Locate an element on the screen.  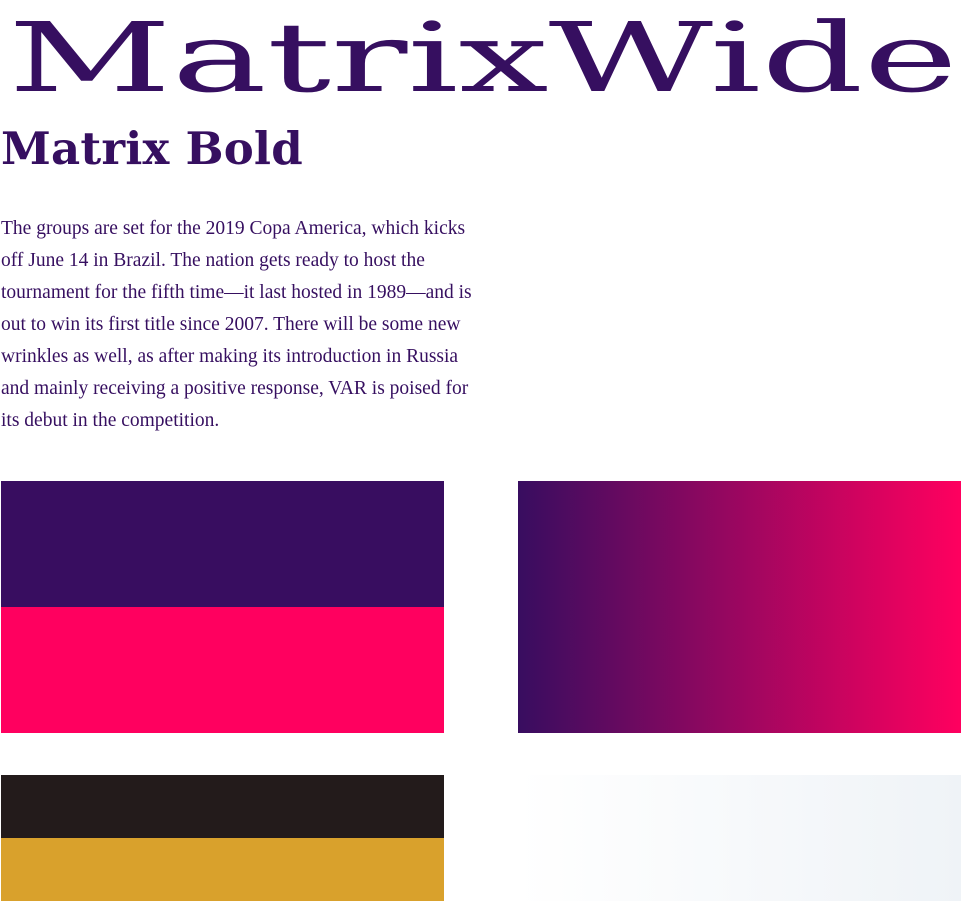
dark-color-block is located at coordinates (222, 806).